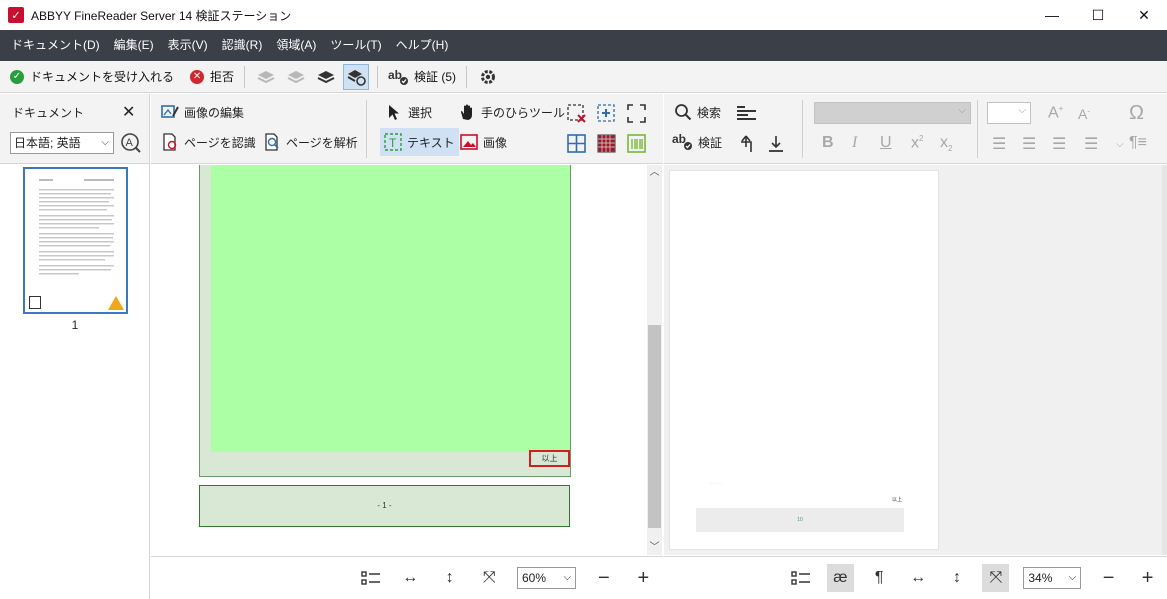 The image size is (1167, 599). What do you see at coordinates (1059, 144) in the screenshot?
I see `align-right-icon: ☰` at bounding box center [1059, 144].